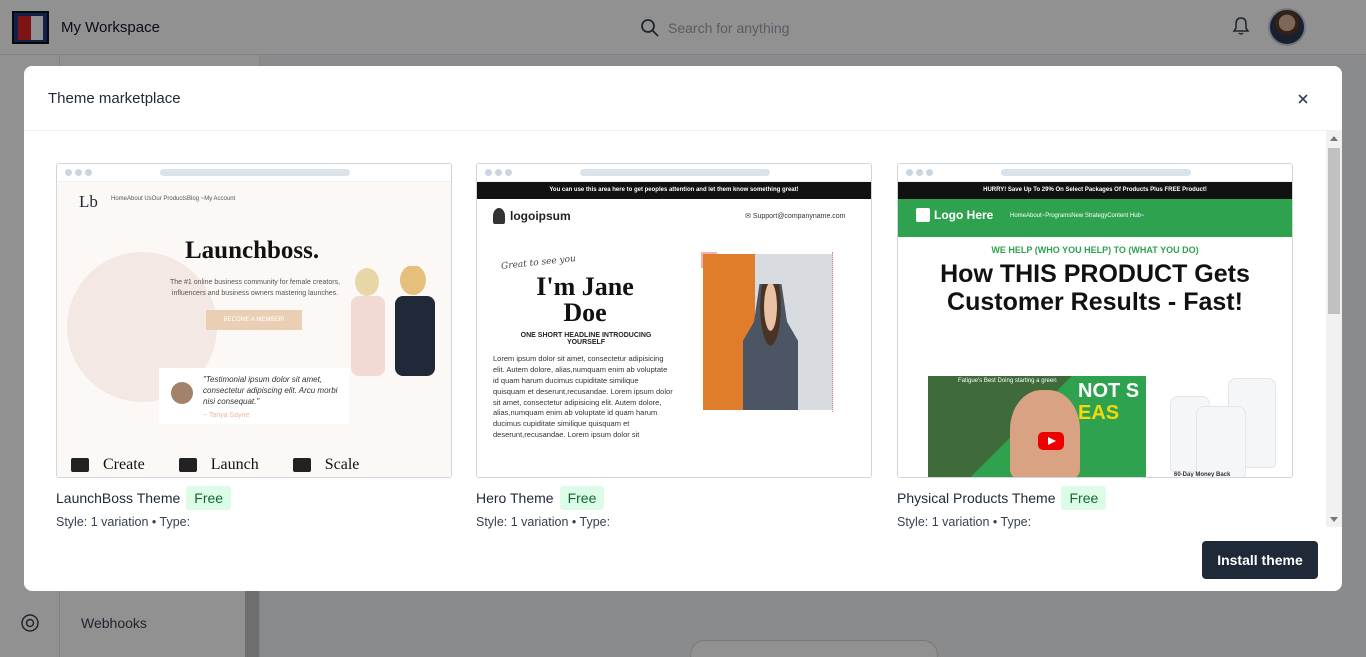 The width and height of the screenshot is (1366, 657). I want to click on women-photo, so click(393, 321).